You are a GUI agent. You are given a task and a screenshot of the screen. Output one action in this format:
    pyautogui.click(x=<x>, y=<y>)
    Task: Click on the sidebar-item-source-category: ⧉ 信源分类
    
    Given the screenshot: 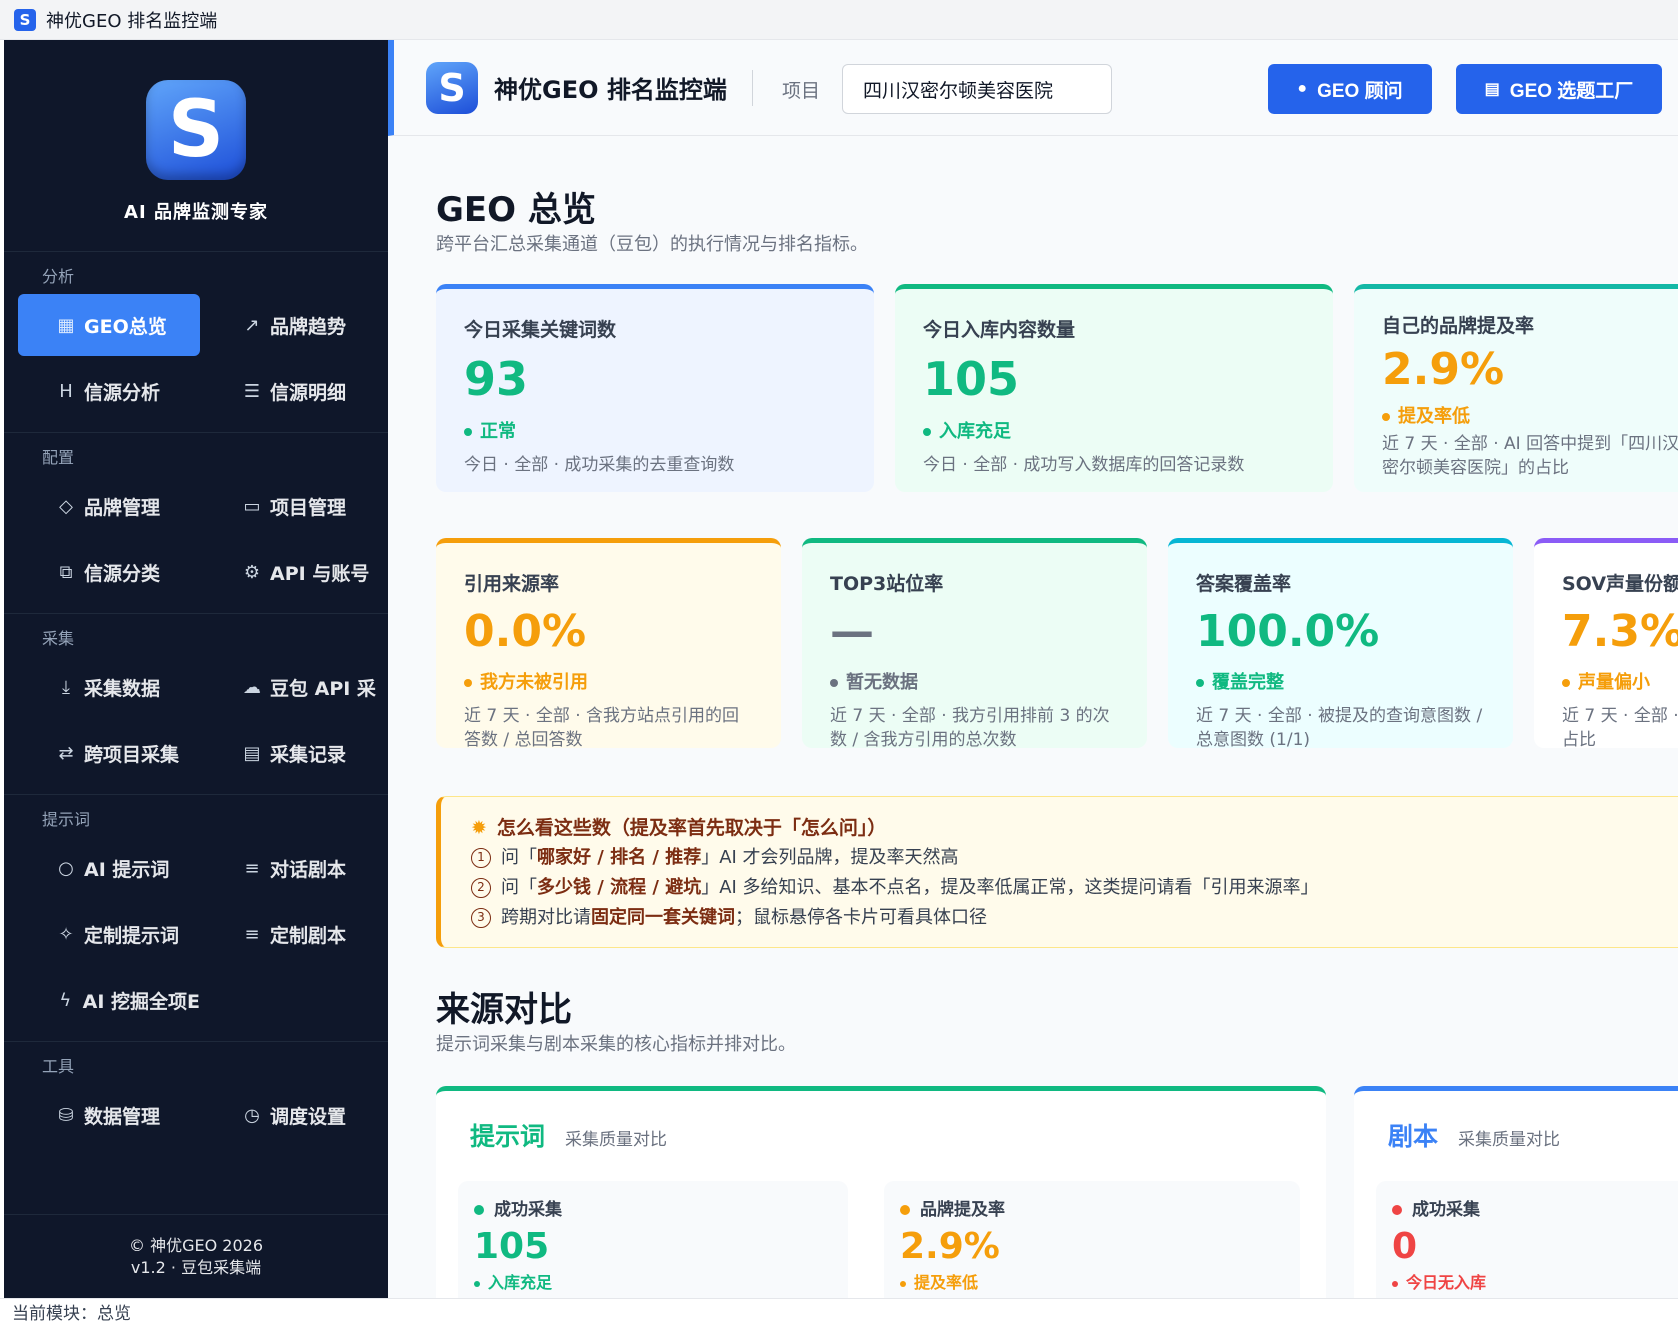 What is the action you would take?
    pyautogui.click(x=109, y=572)
    